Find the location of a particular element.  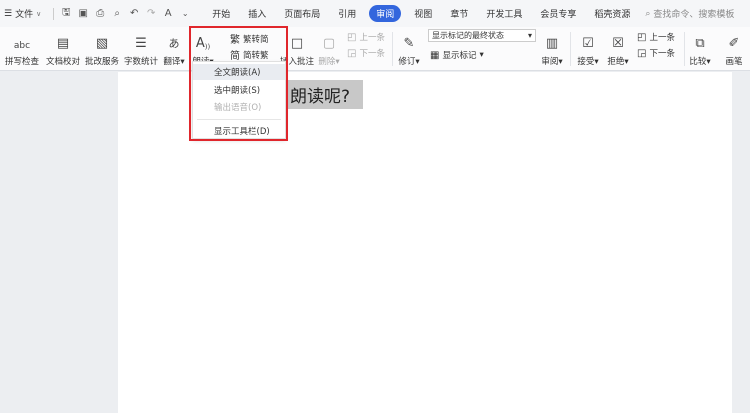

menu-item-read-all: 全文朗读(A) is located at coordinates (239, 72).